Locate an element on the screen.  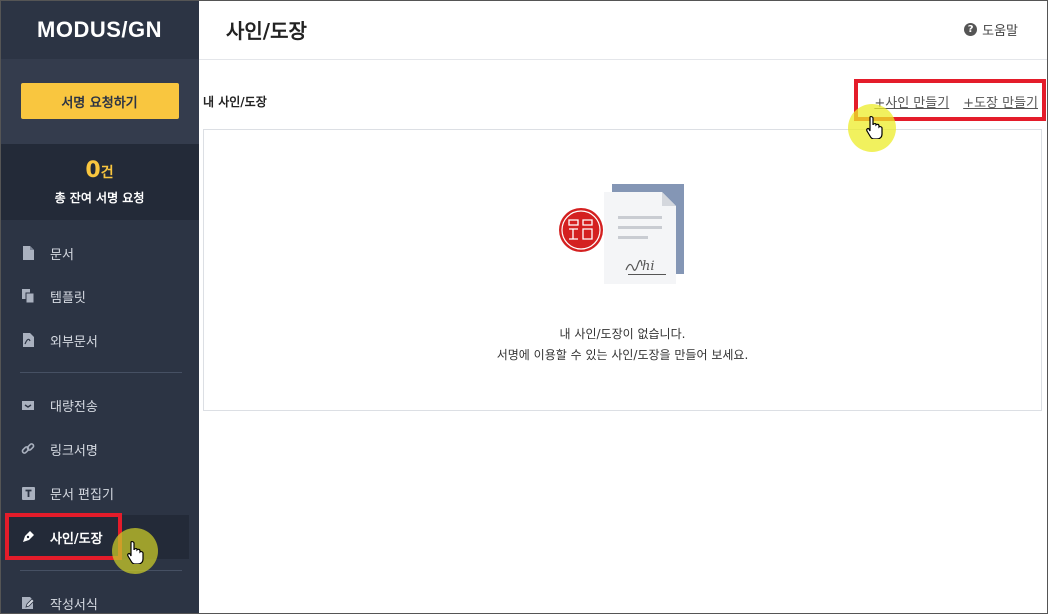
request-signature-button: 서명 요청하기 is located at coordinates (99, 101).